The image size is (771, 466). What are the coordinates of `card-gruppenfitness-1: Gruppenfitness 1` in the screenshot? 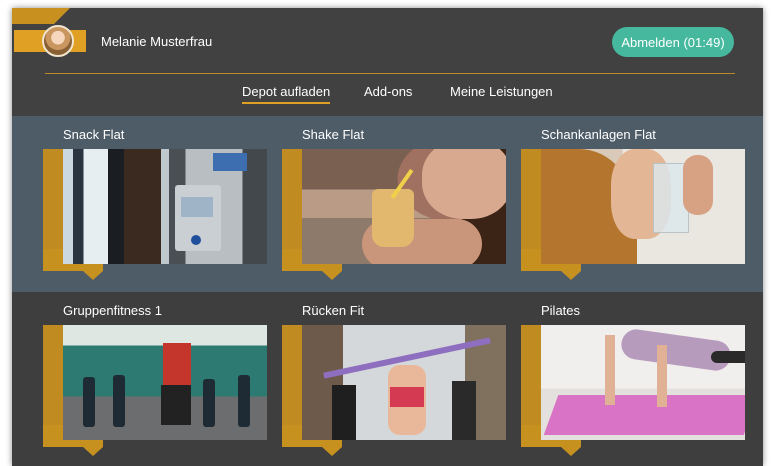 It's located at (155, 379).